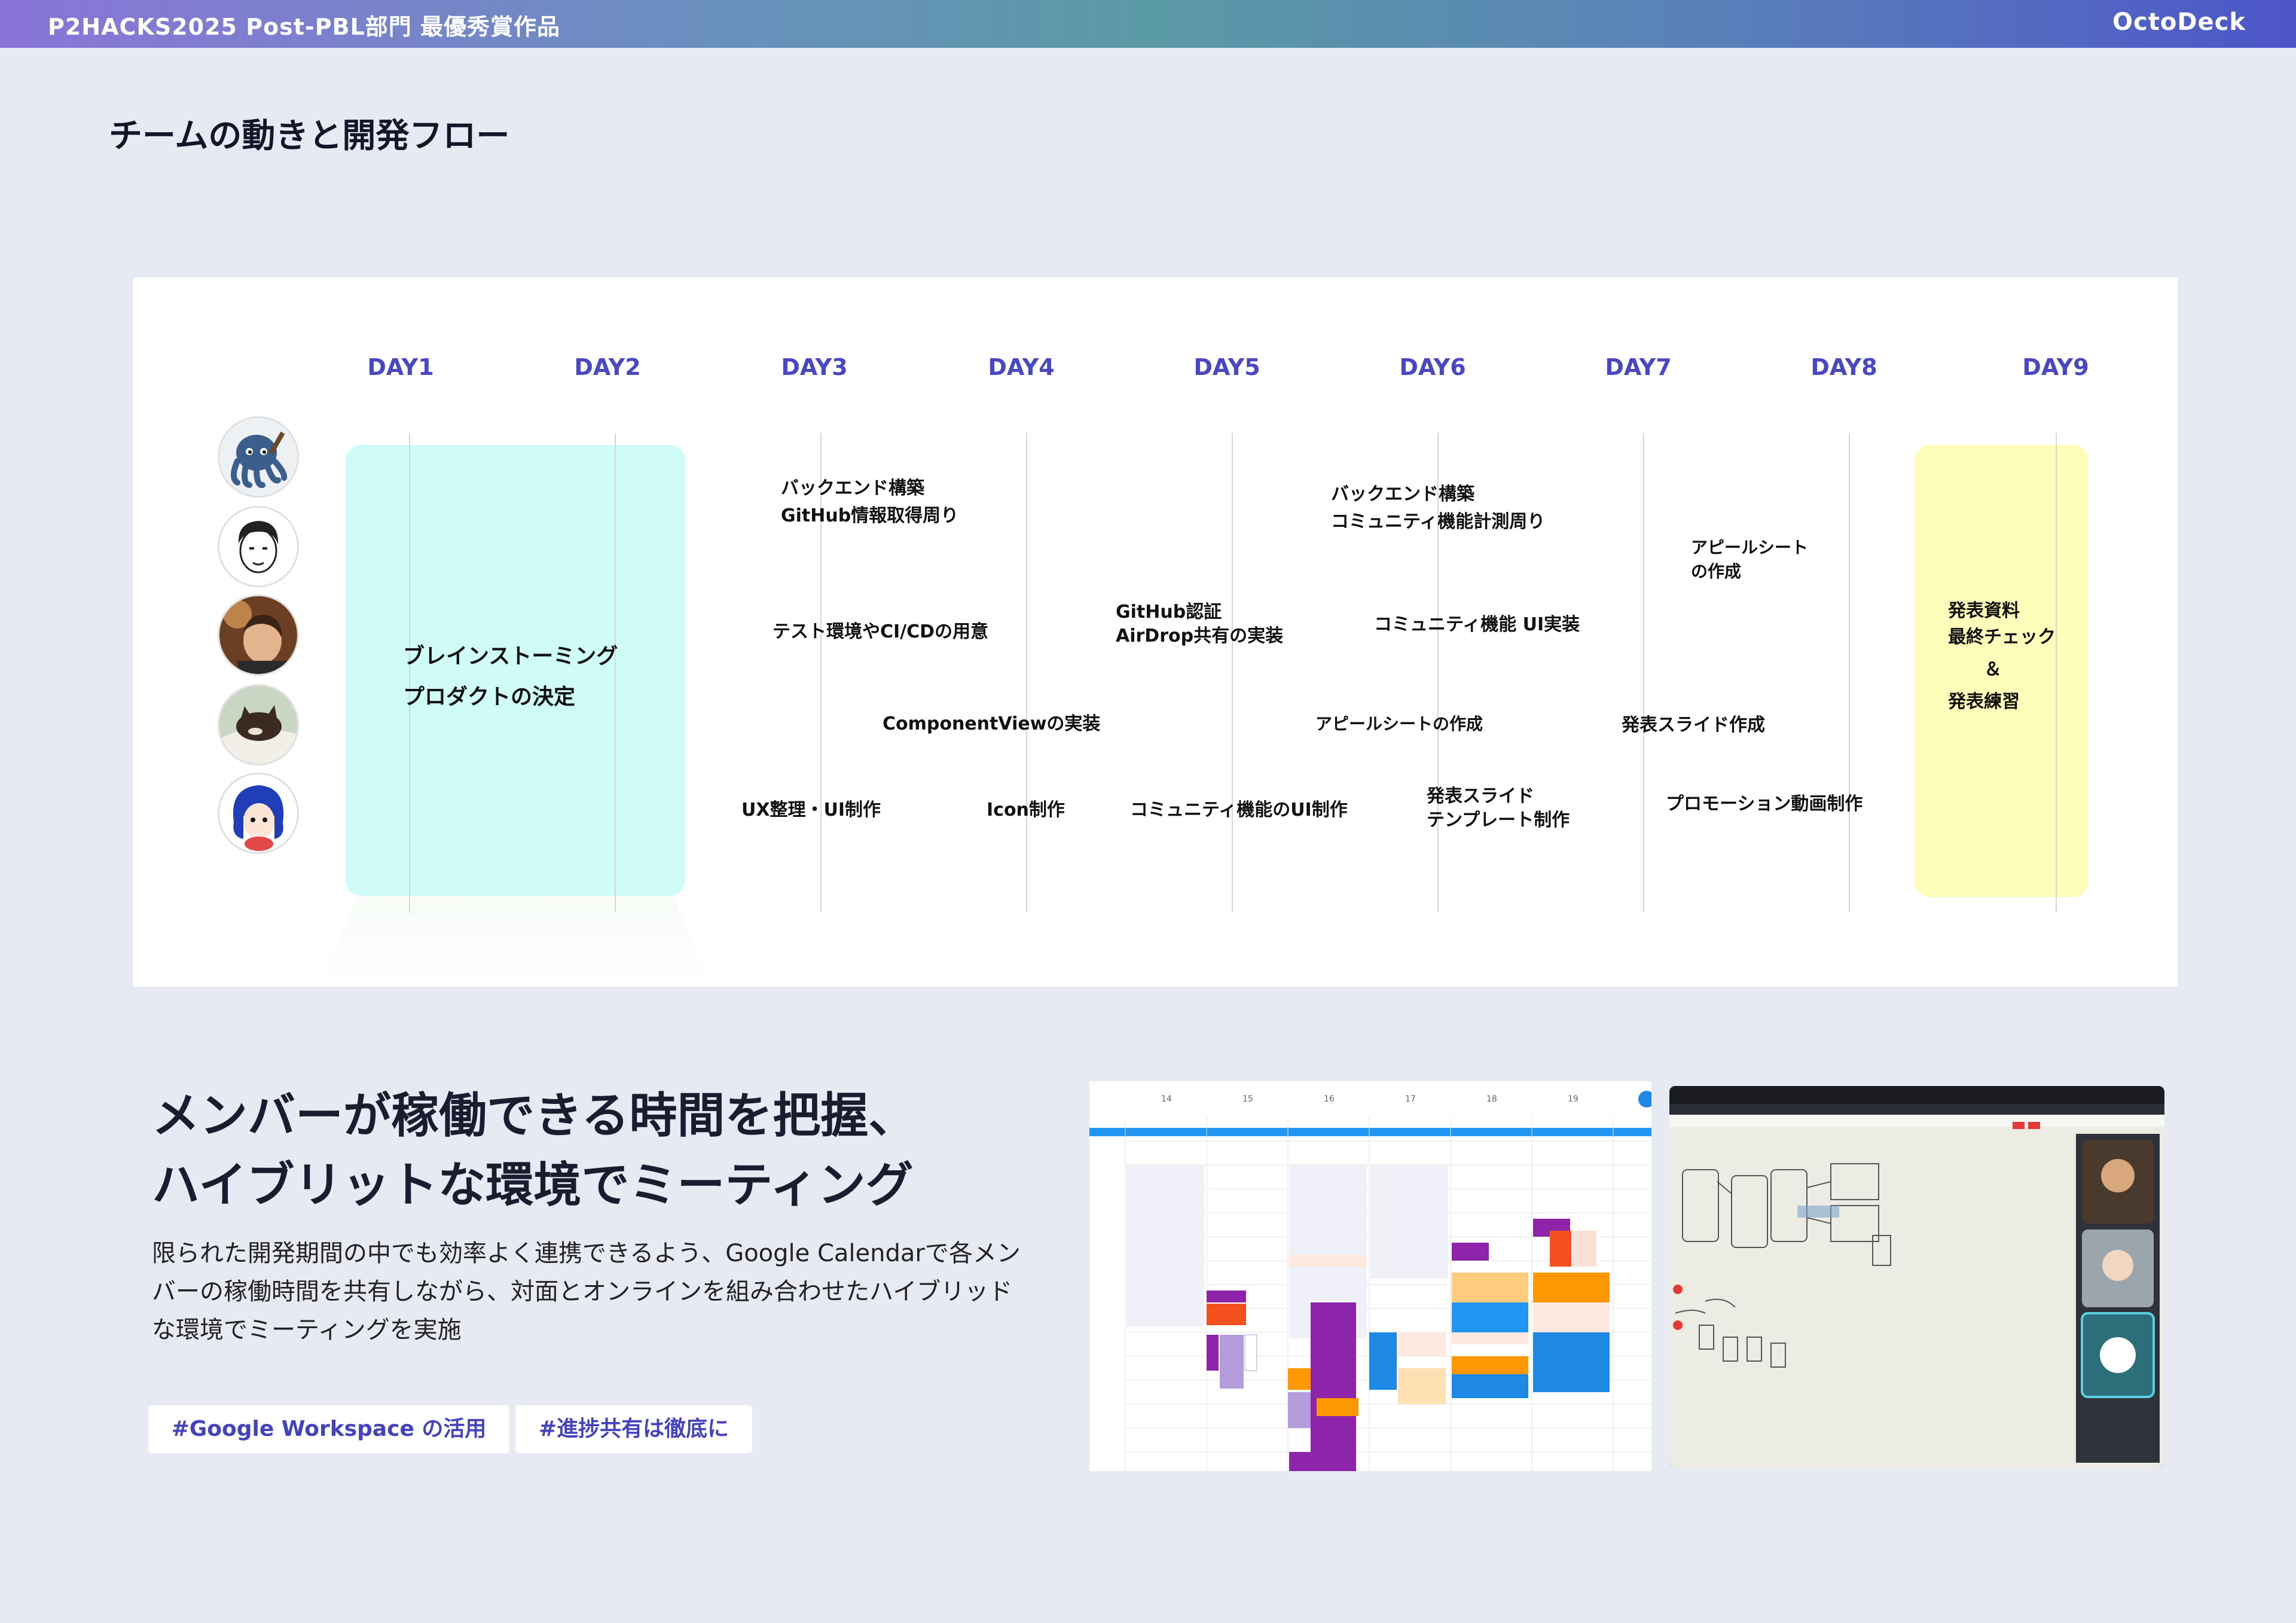 This screenshot has width=2296, height=1623. What do you see at coordinates (1200, 624) in the screenshot?
I see `task-label: GitHub認証 AirDrop共有の実装` at bounding box center [1200, 624].